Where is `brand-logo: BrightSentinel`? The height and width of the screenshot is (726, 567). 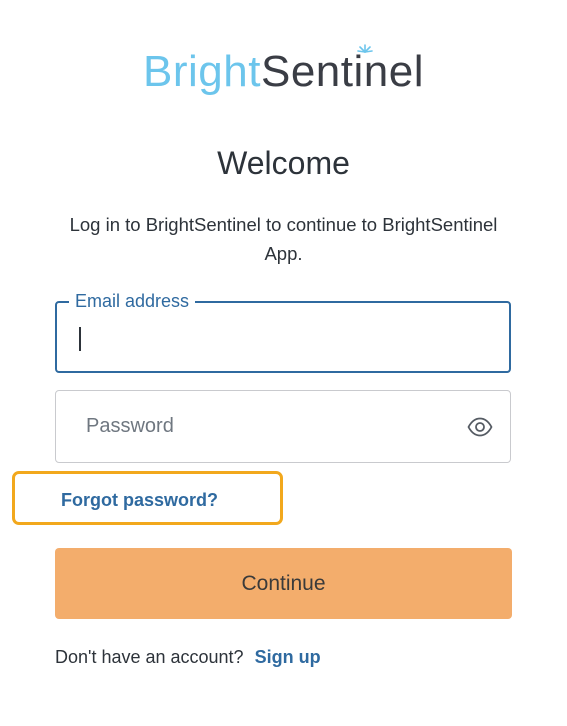 brand-logo: BrightSentinel is located at coordinates (283, 72).